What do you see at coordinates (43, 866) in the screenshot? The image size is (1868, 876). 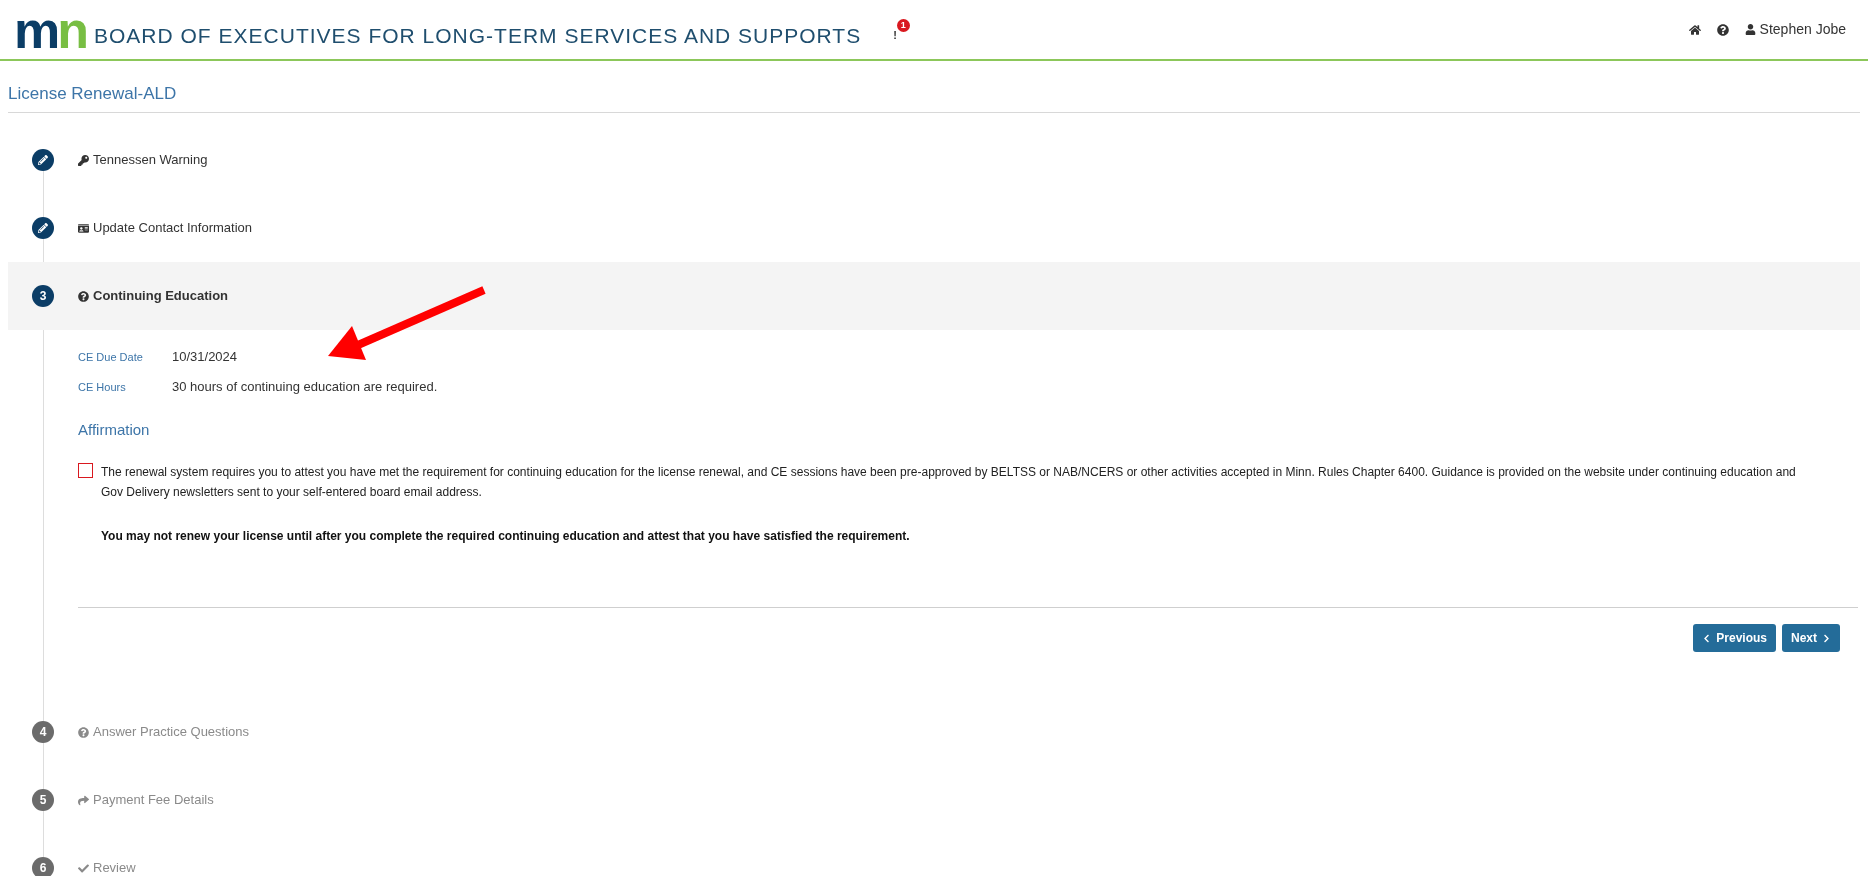 I see `step-number: 6` at bounding box center [43, 866].